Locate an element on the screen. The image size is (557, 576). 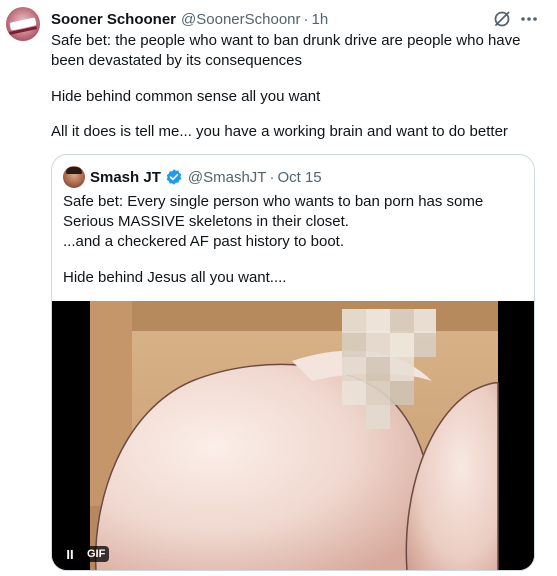
quoted-date: Oct 15 is located at coordinates (299, 177).